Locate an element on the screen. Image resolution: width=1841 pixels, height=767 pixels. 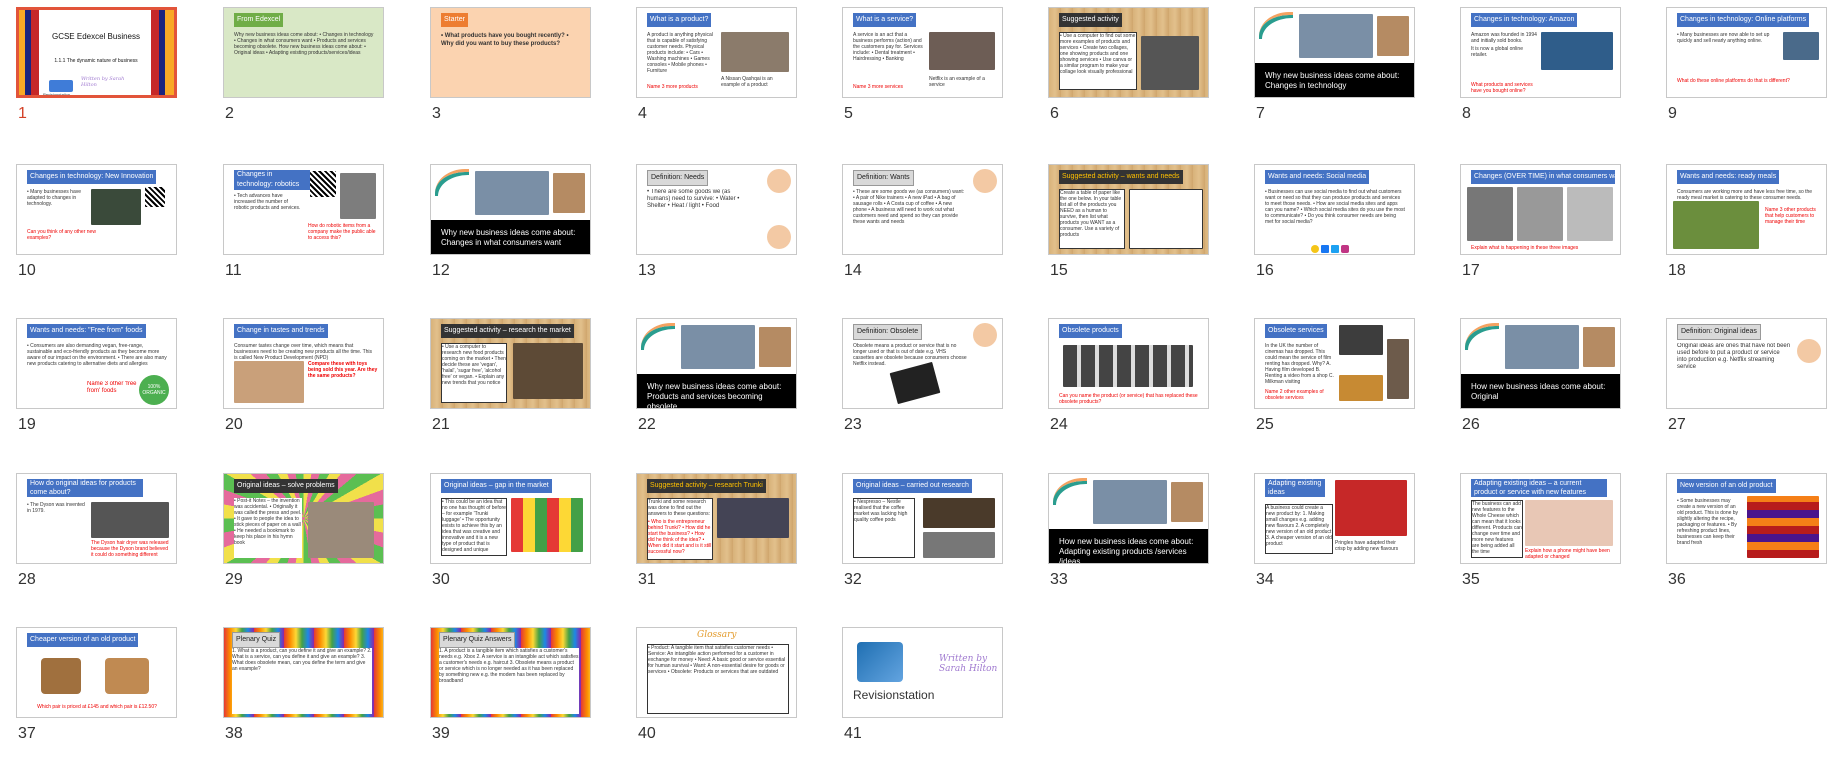
chocolate-bars-image is located at coordinates (1783, 527).